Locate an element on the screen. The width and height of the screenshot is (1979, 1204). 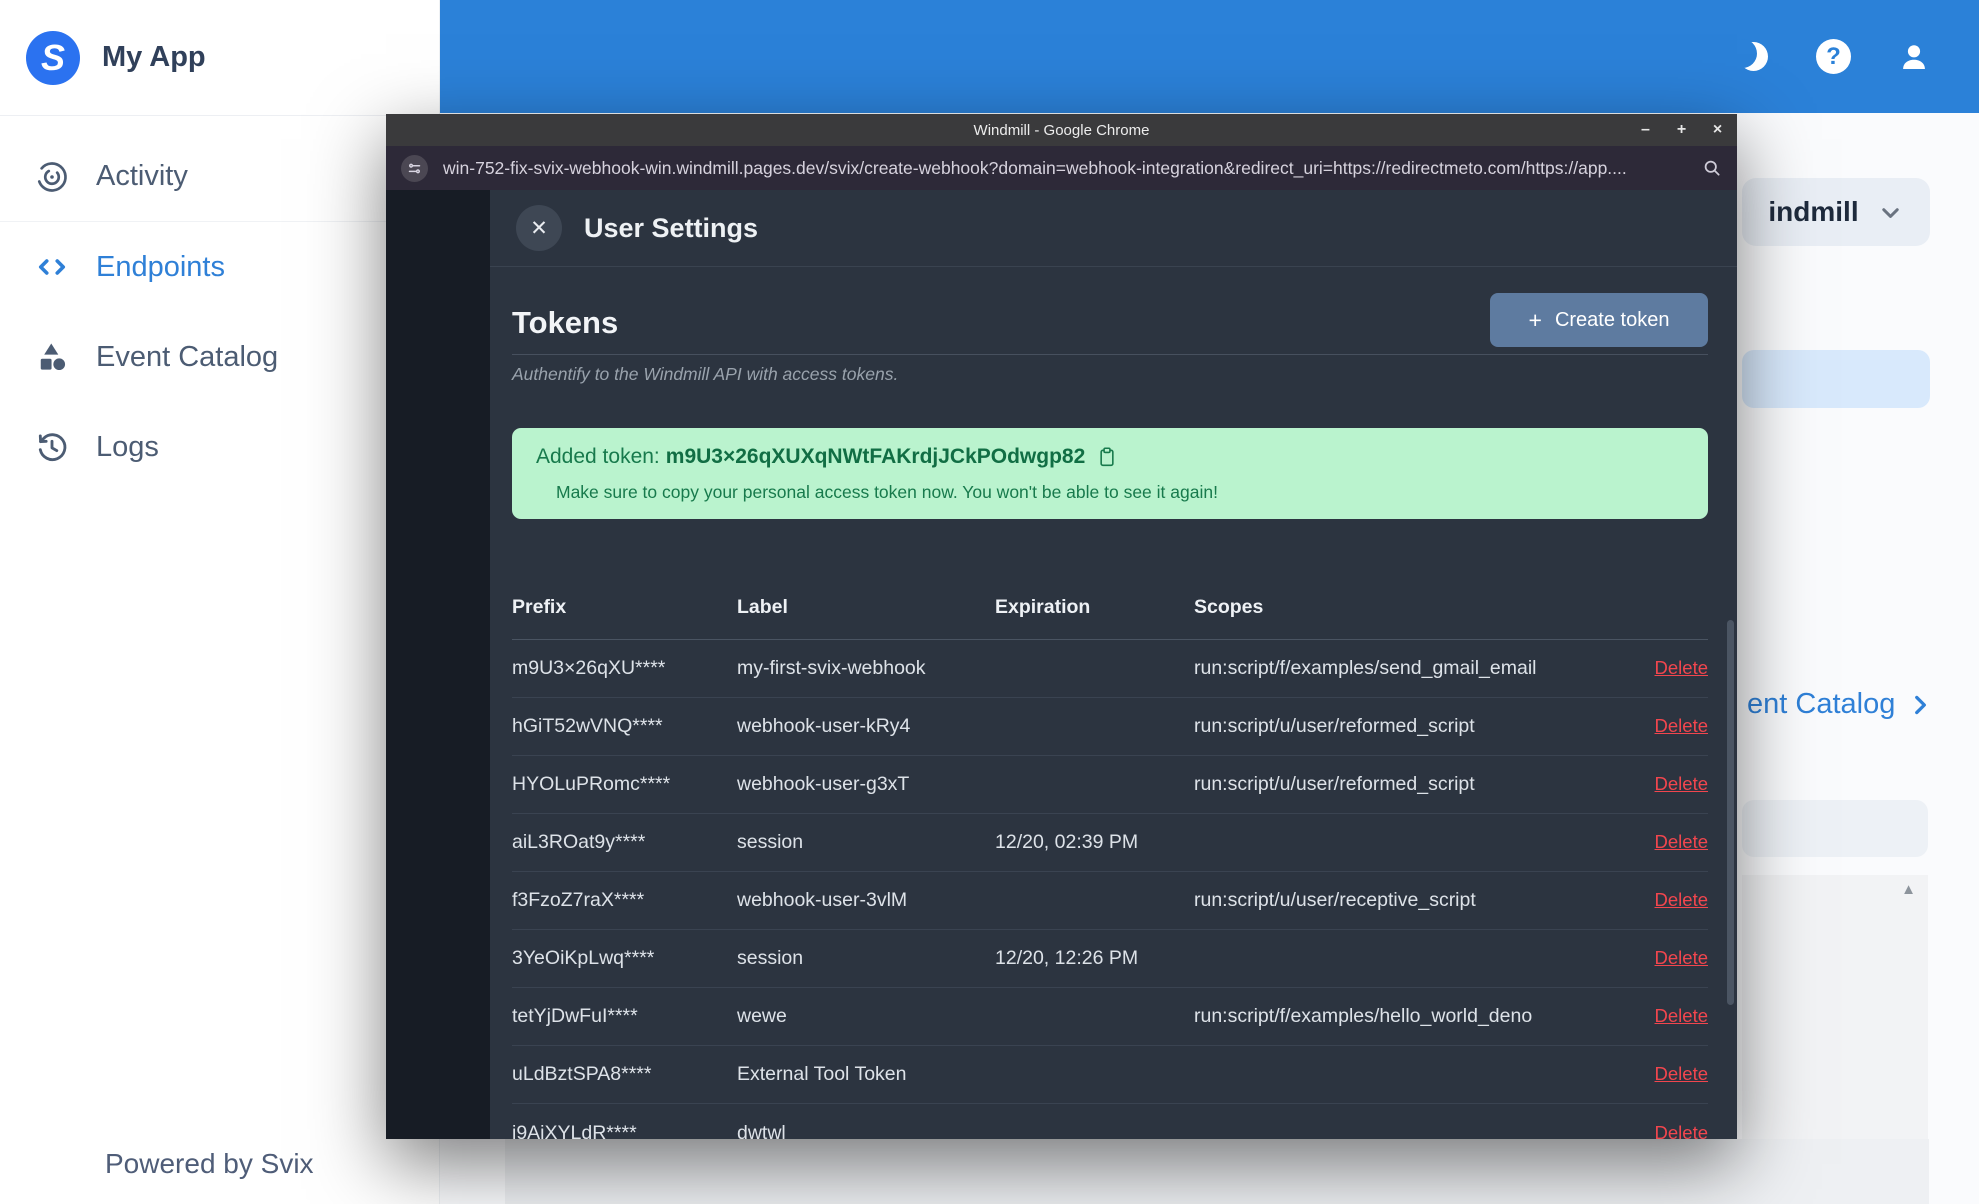
sidebar-item-logs: Logs is located at coordinates (219, 447).